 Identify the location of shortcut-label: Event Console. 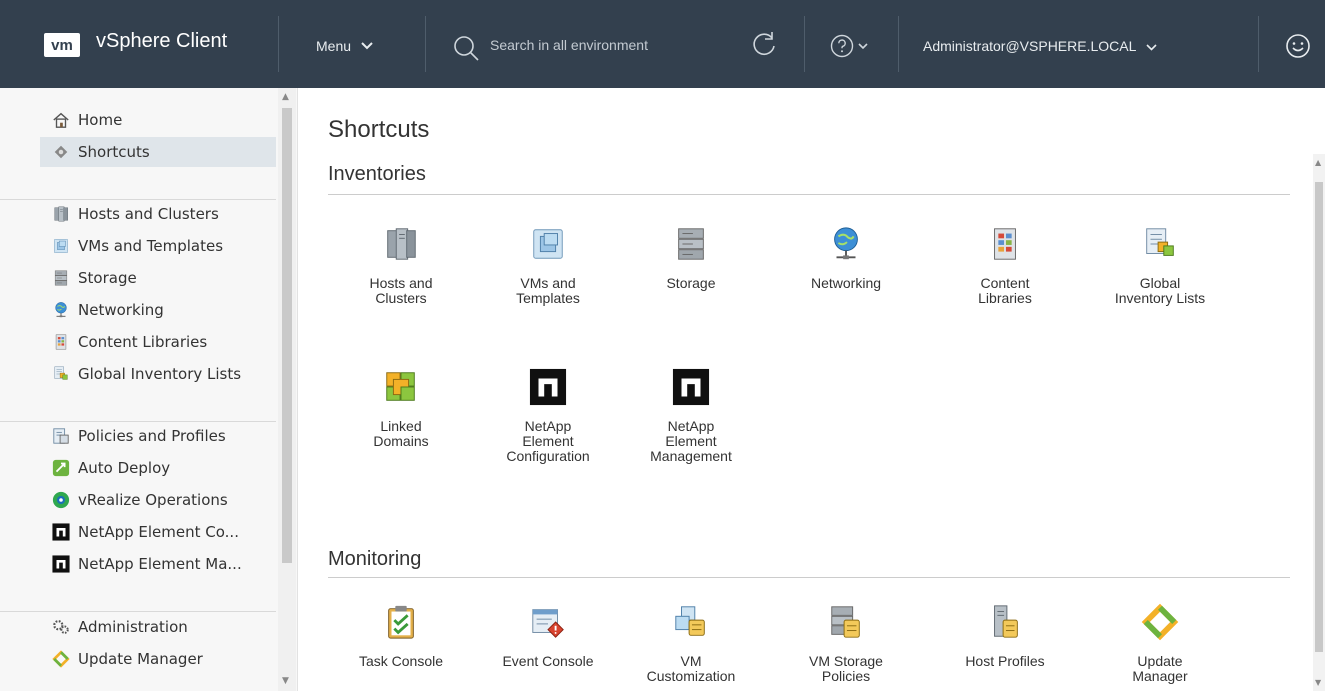
(548, 661).